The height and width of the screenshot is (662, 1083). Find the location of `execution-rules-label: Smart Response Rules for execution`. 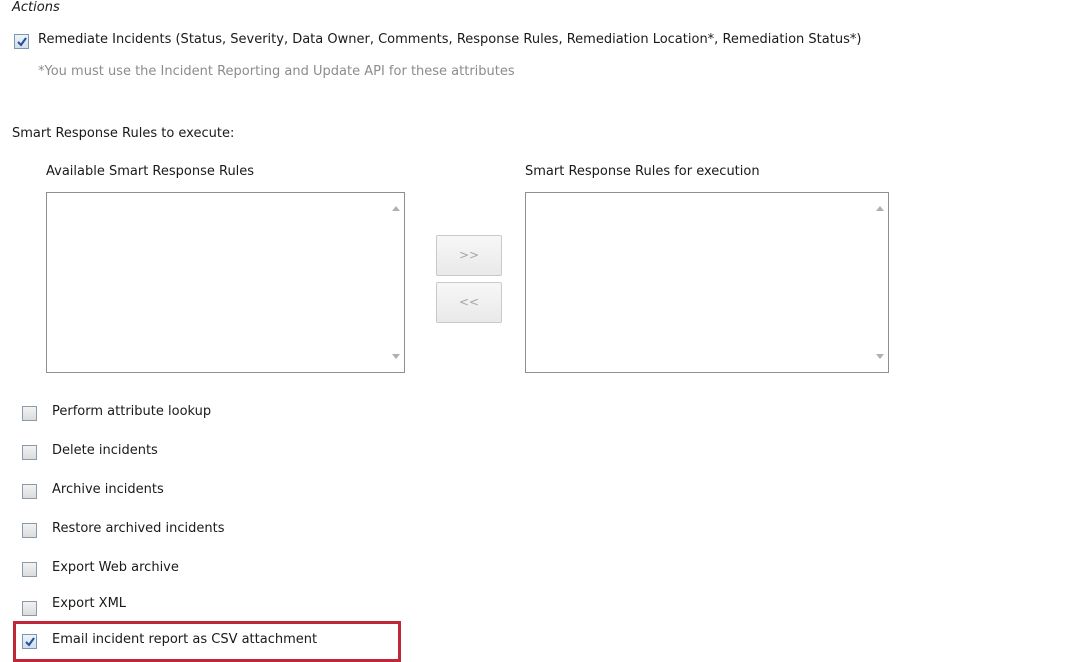

execution-rules-label: Smart Response Rules for execution is located at coordinates (642, 171).